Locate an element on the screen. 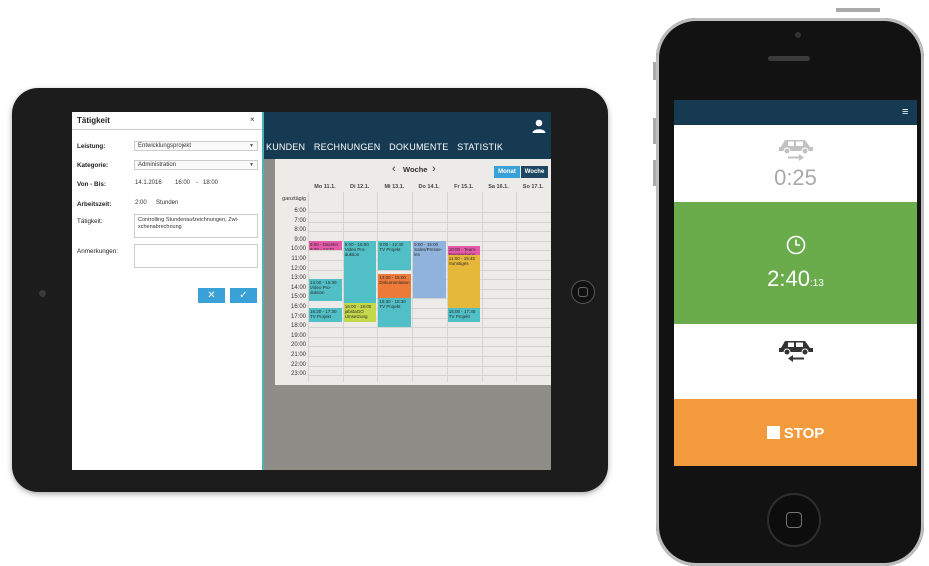  tablet-camera is located at coordinates (42, 293).